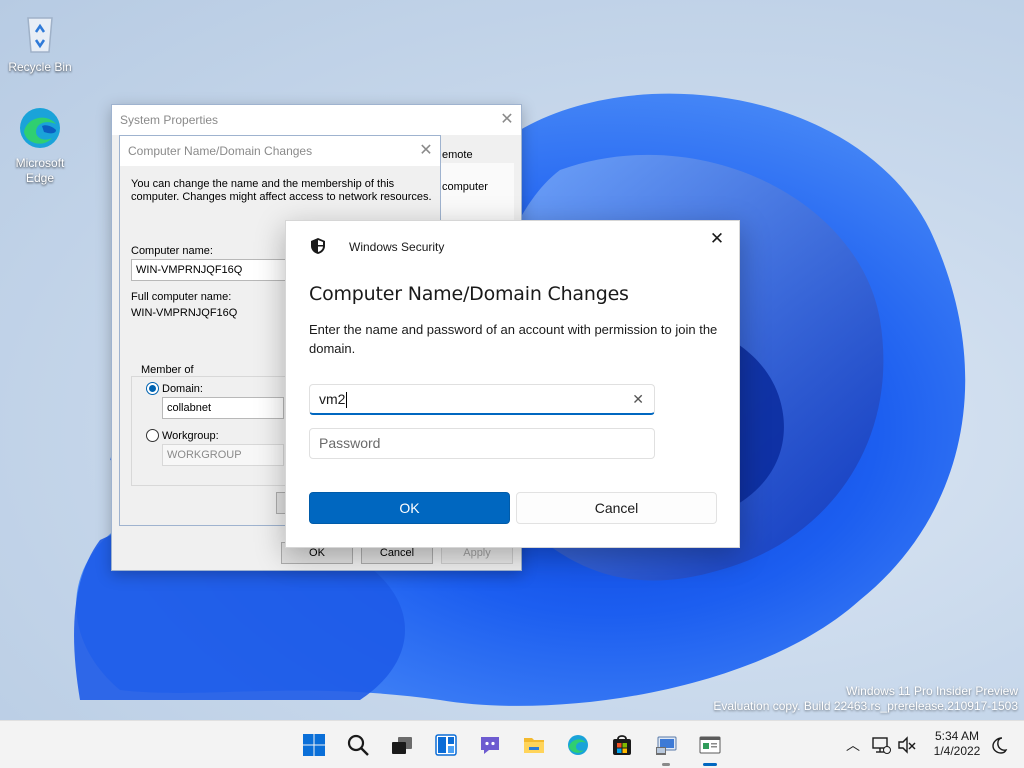 The height and width of the screenshot is (768, 1024). Describe the element at coordinates (184, 313) in the screenshot. I see `full-computer-name-value: WIN-VMPRNJQF16Q` at that location.